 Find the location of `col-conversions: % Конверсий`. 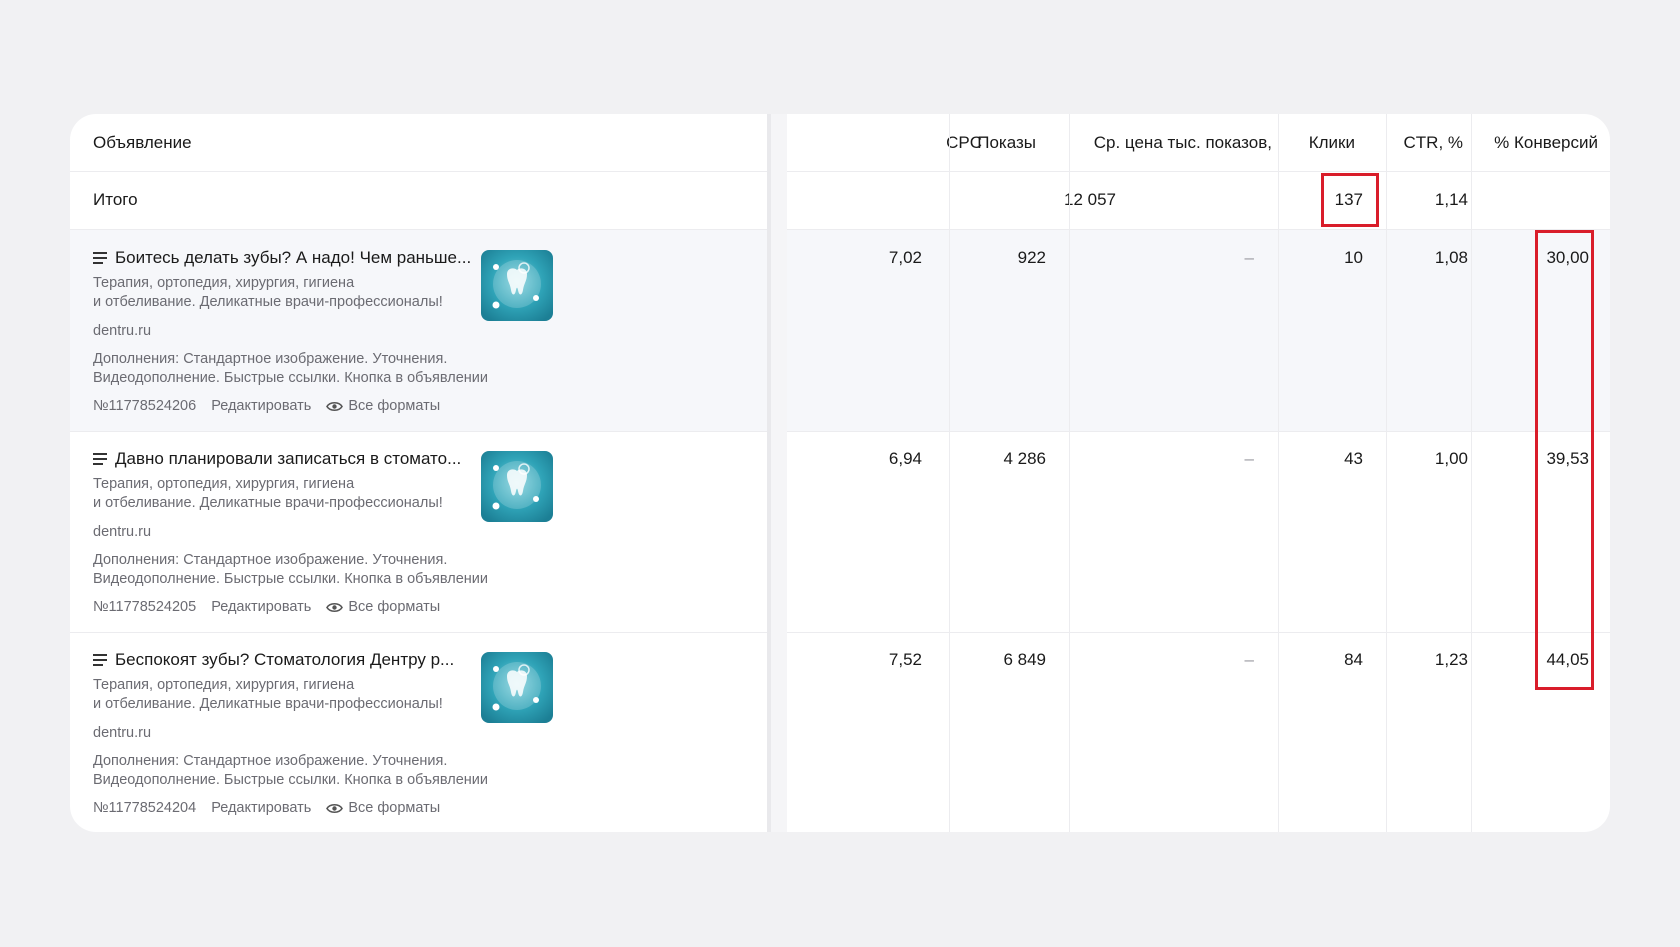

col-conversions: % Конверсий is located at coordinates (1546, 143).